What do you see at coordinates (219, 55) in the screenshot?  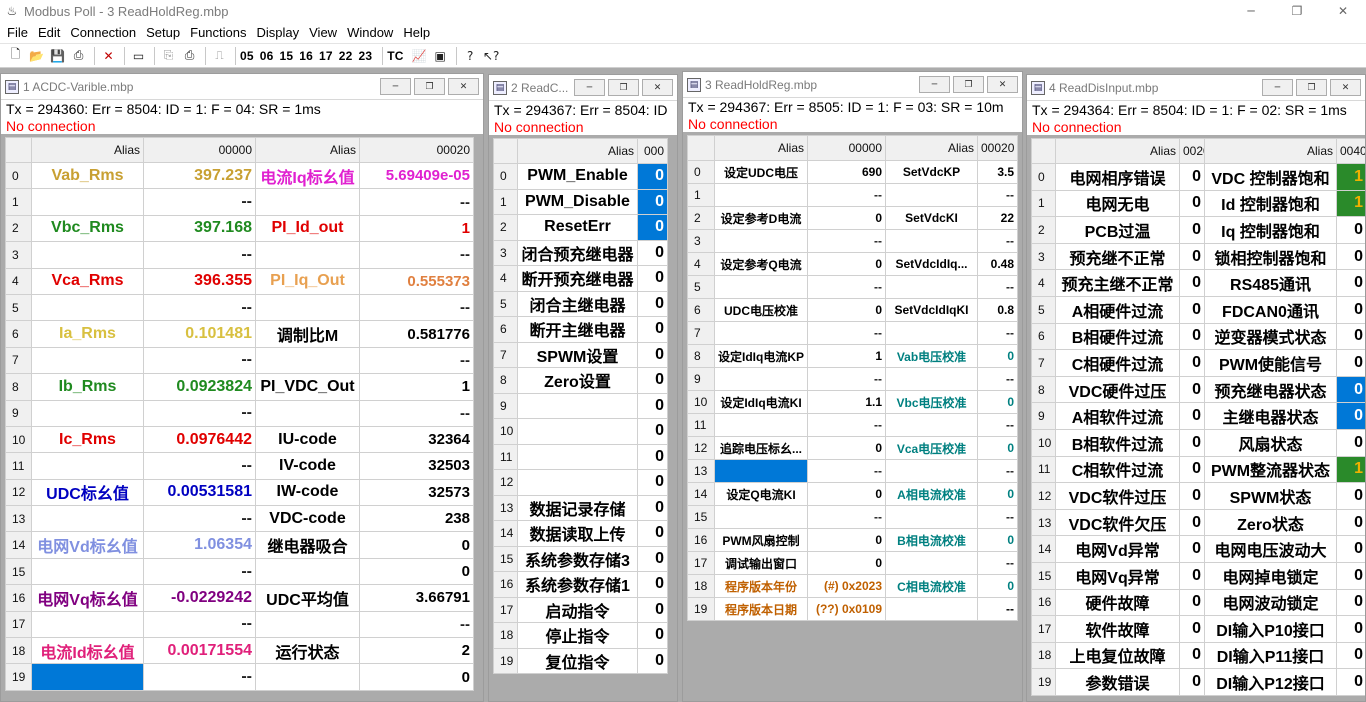 I see `pulse-icon: ⎍` at bounding box center [219, 55].